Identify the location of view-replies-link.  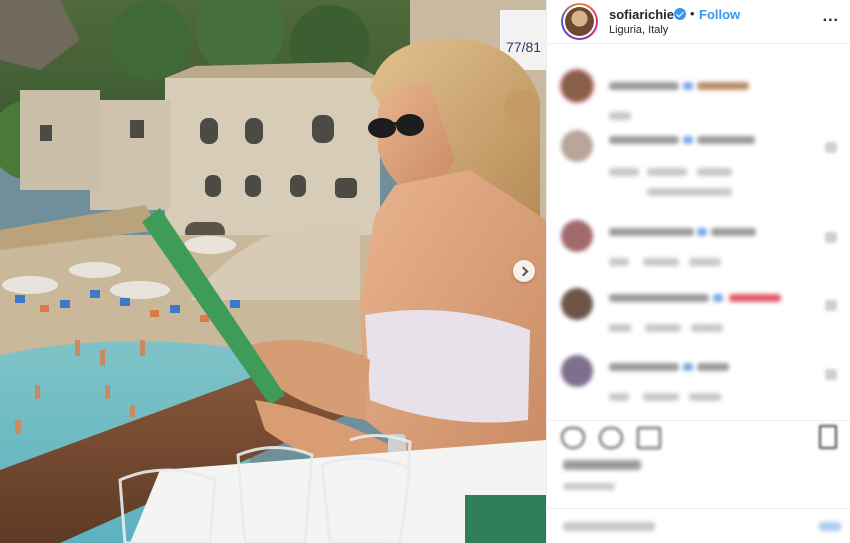
(689, 192).